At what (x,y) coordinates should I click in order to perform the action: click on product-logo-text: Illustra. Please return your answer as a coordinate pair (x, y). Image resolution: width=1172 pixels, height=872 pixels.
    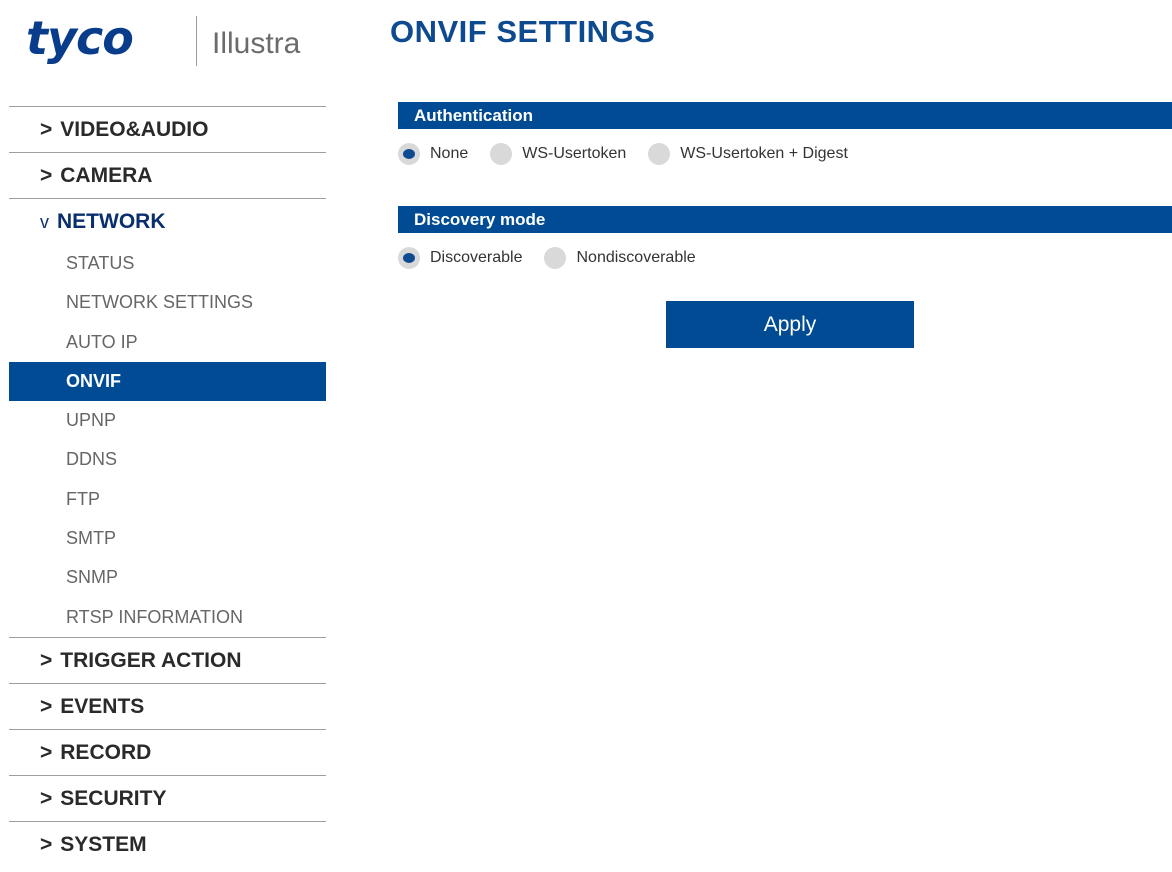
    Looking at the image, I should click on (256, 43).